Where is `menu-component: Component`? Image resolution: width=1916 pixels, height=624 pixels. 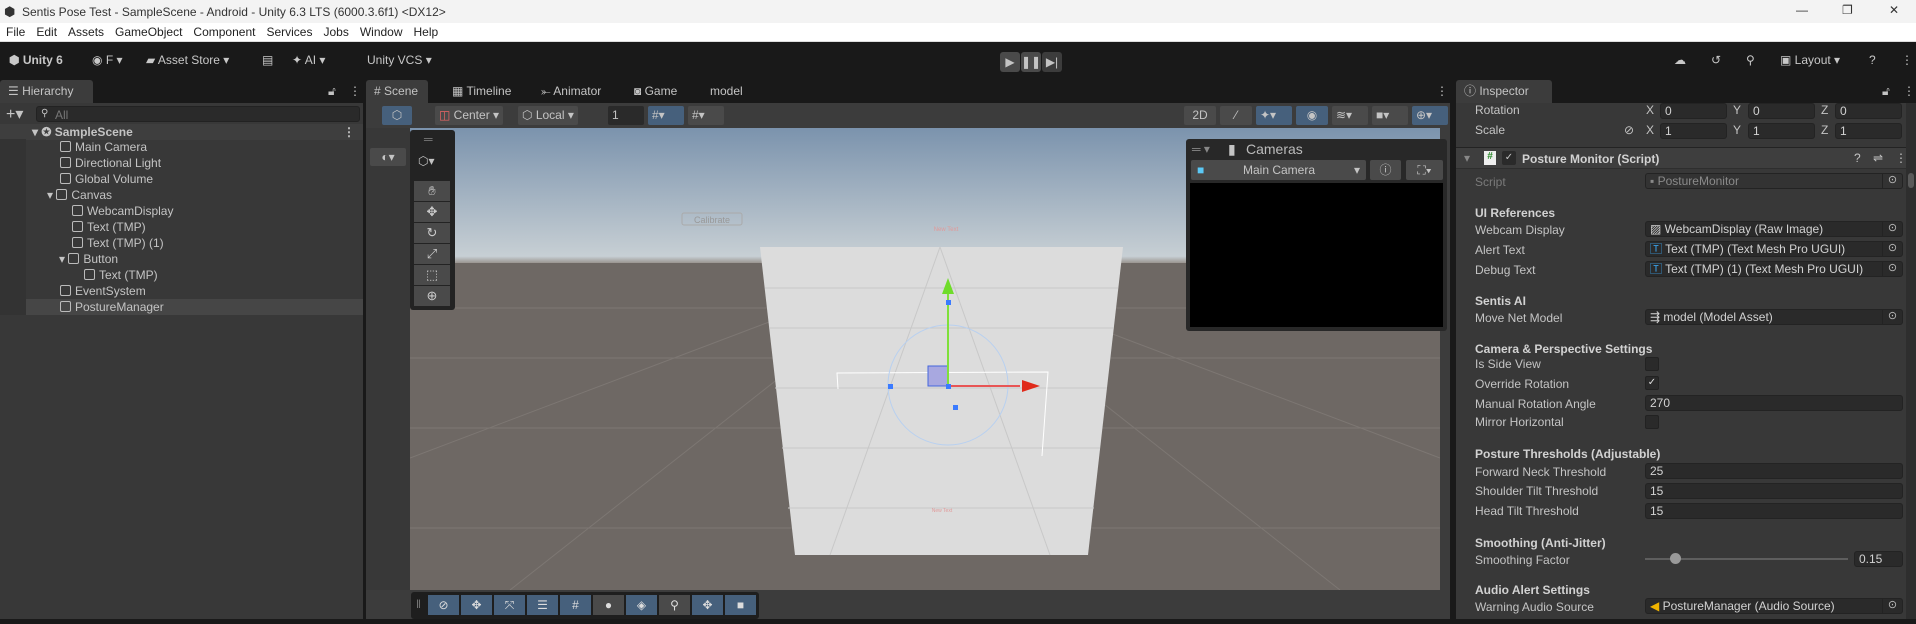 menu-component: Component is located at coordinates (224, 32).